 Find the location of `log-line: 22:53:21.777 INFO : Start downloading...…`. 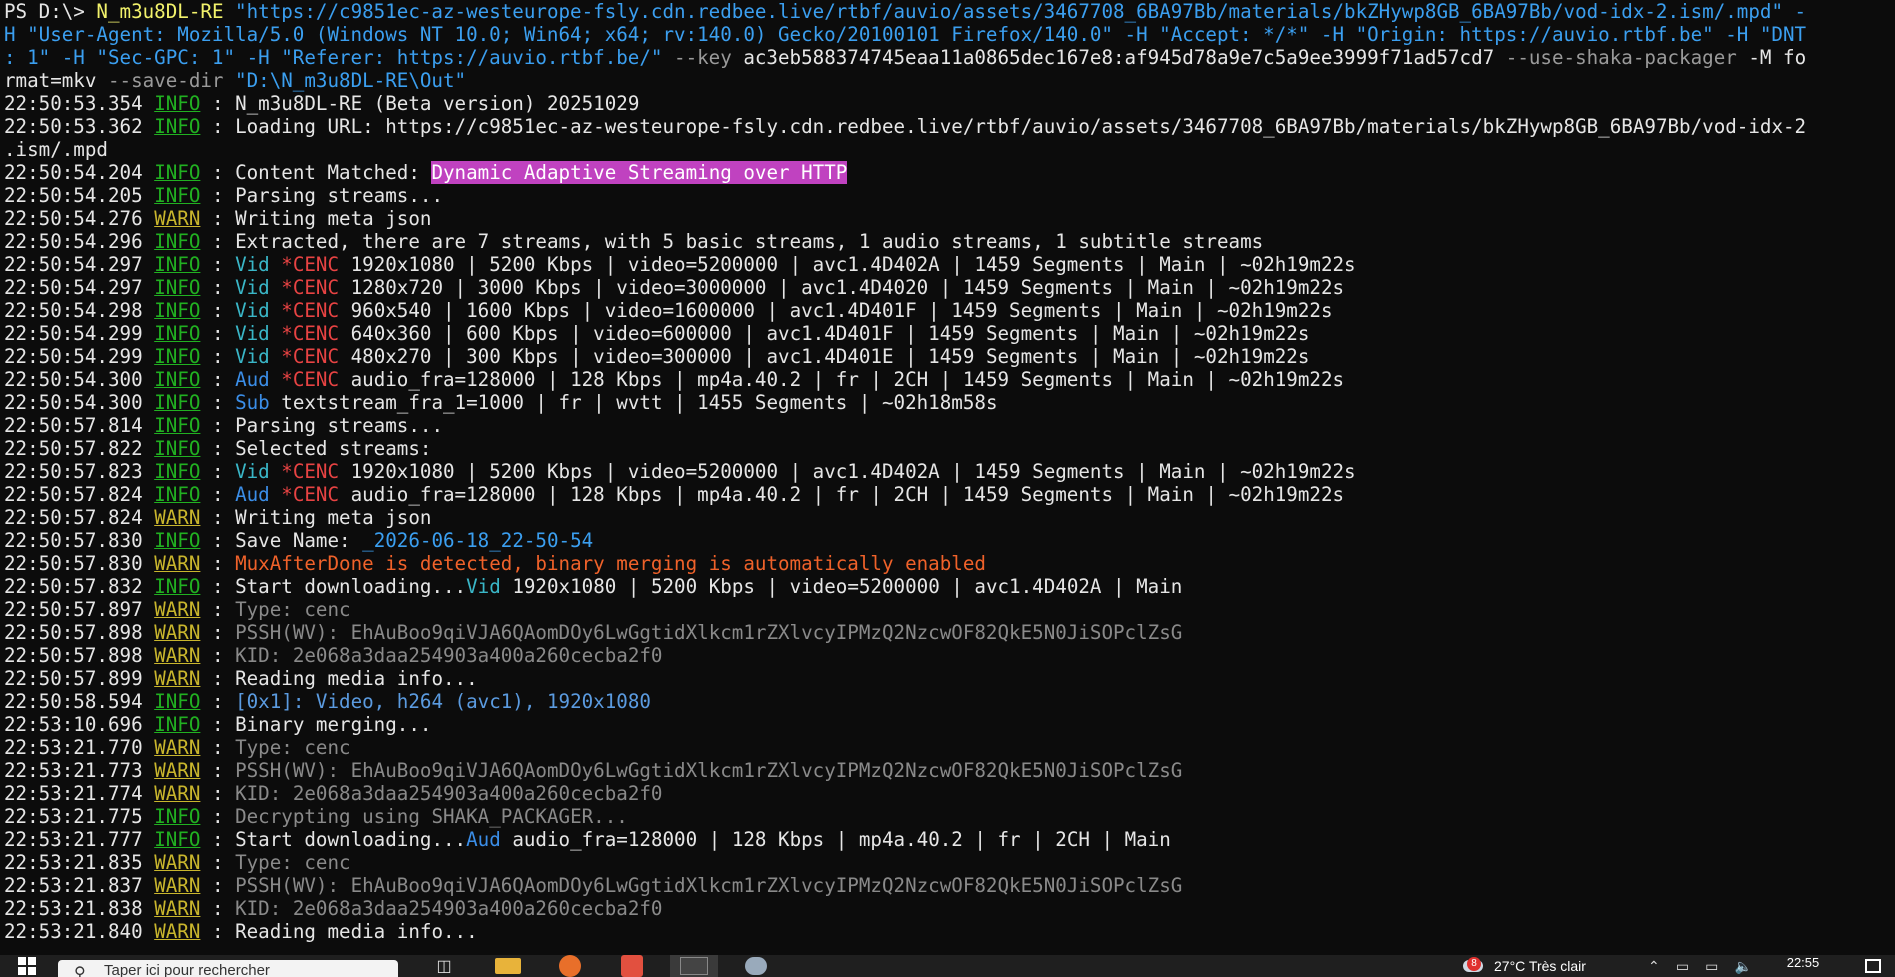

log-line: 22:53:21.777 INFO : Start downloading...… is located at coordinates (947, 839).